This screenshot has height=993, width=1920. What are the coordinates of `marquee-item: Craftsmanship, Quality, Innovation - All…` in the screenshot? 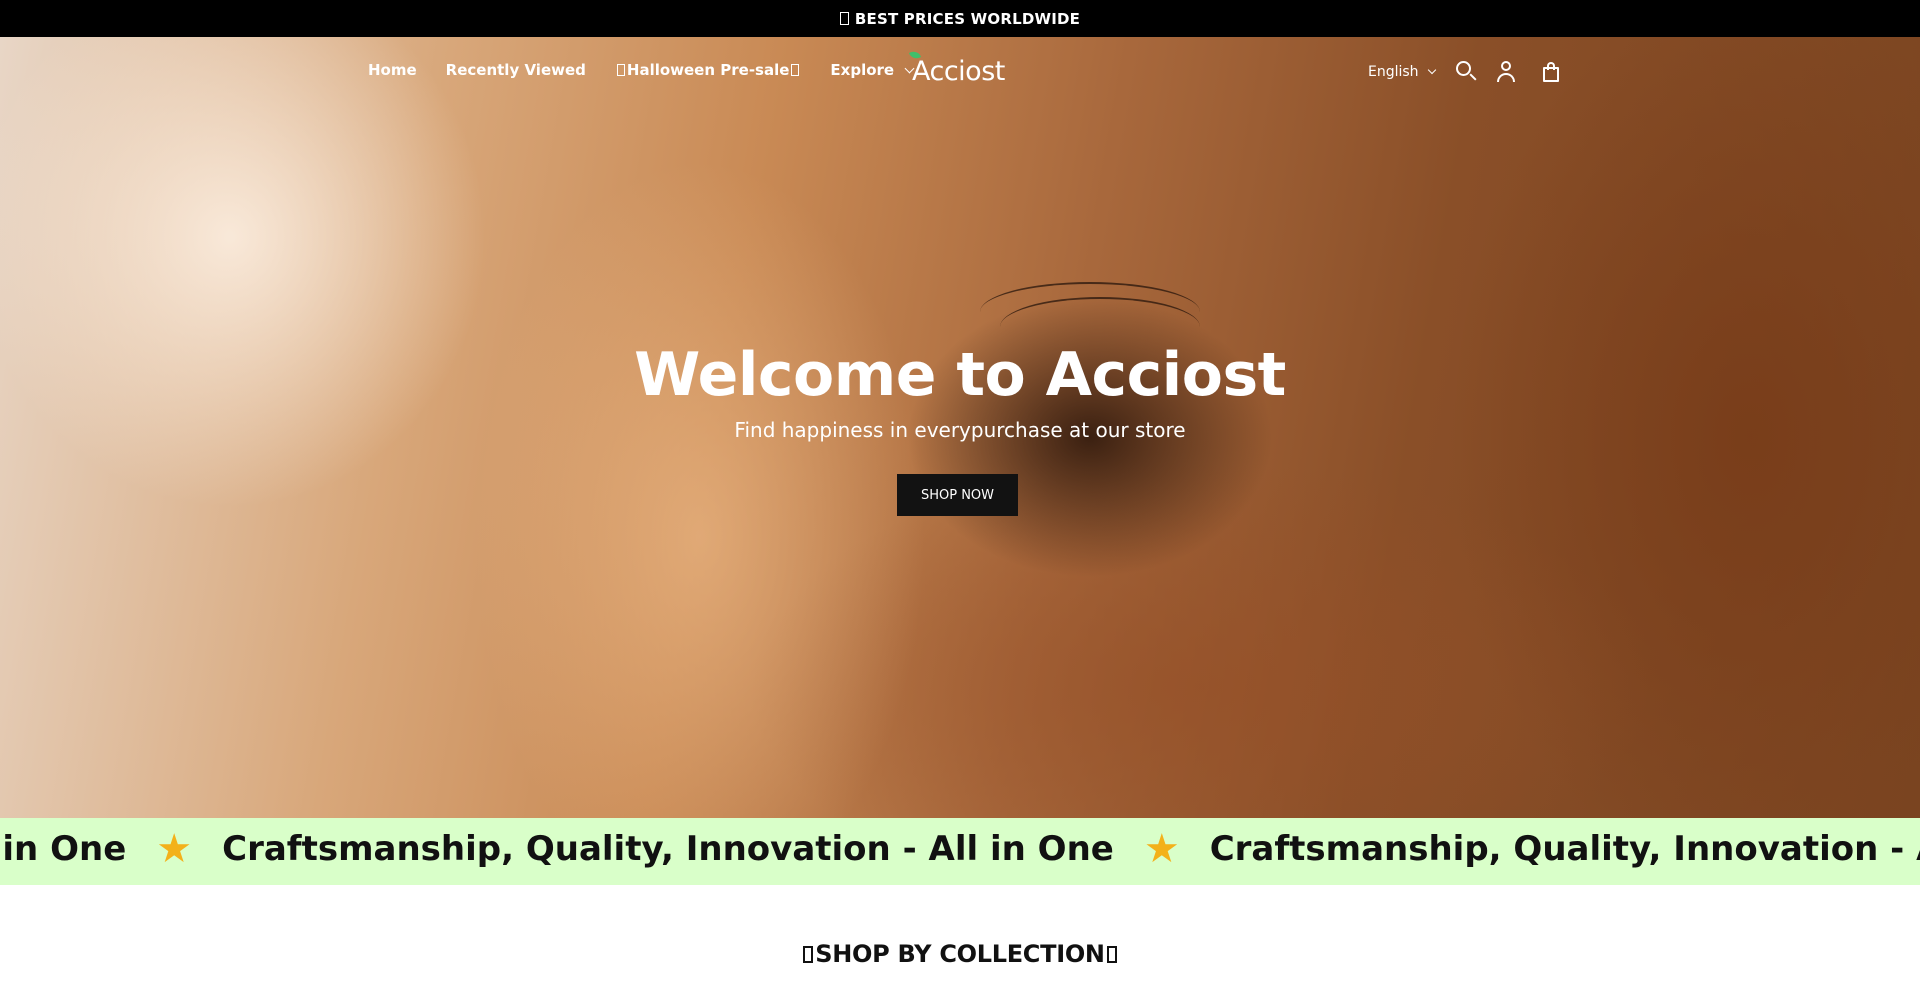 It's located at (668, 849).